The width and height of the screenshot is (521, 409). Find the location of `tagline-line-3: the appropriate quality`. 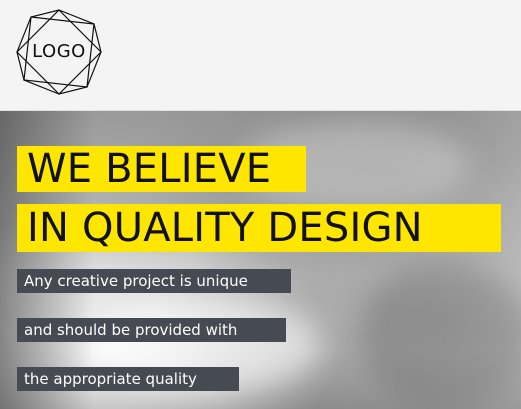

tagline-line-3: the appropriate quality is located at coordinates (128, 379).